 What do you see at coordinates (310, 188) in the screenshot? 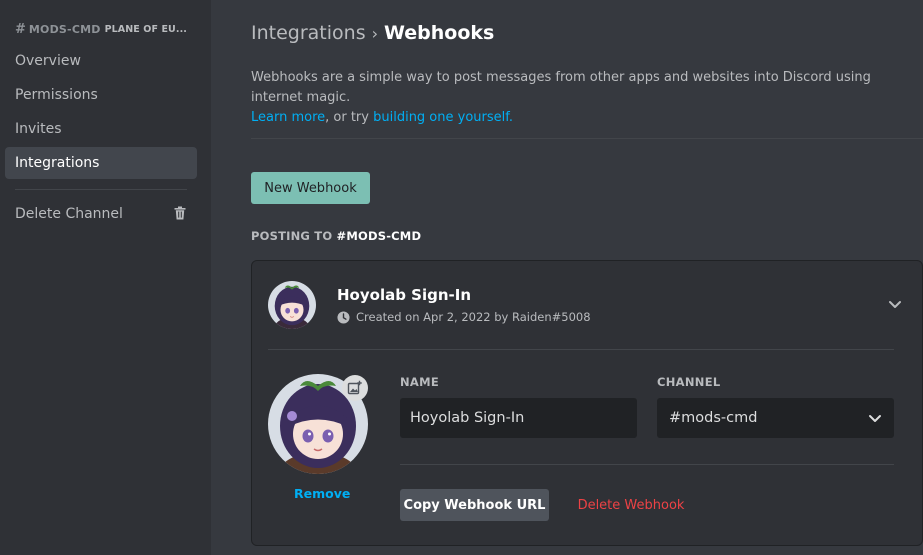
I see `new-webhook-button: New Webhook` at bounding box center [310, 188].